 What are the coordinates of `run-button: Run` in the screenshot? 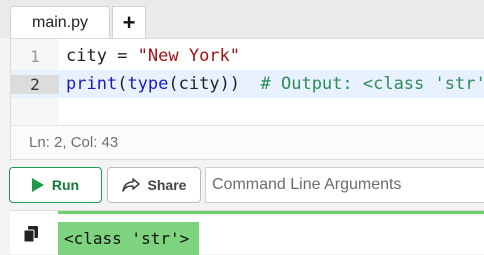 It's located at (55, 185).